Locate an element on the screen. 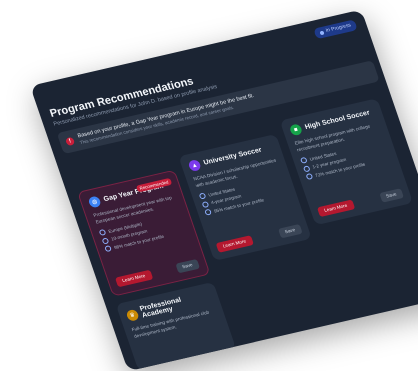 The width and height of the screenshot is (418, 371). status-dot-icon is located at coordinates (322, 32).